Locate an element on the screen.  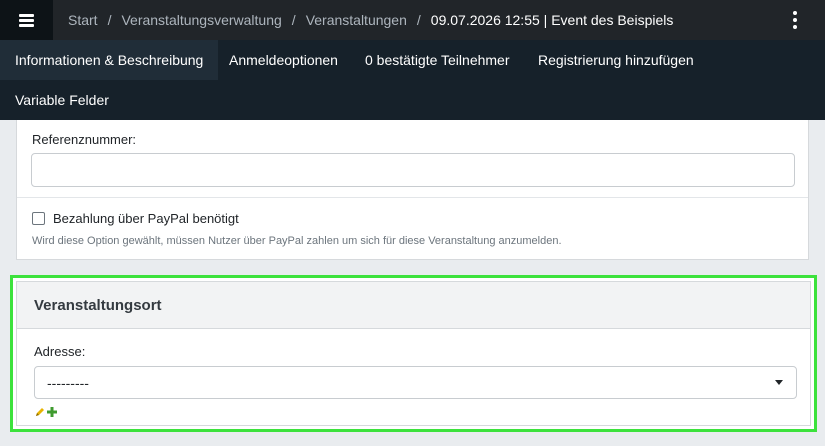
breadcrumb-start: Start is located at coordinates (83, 20).